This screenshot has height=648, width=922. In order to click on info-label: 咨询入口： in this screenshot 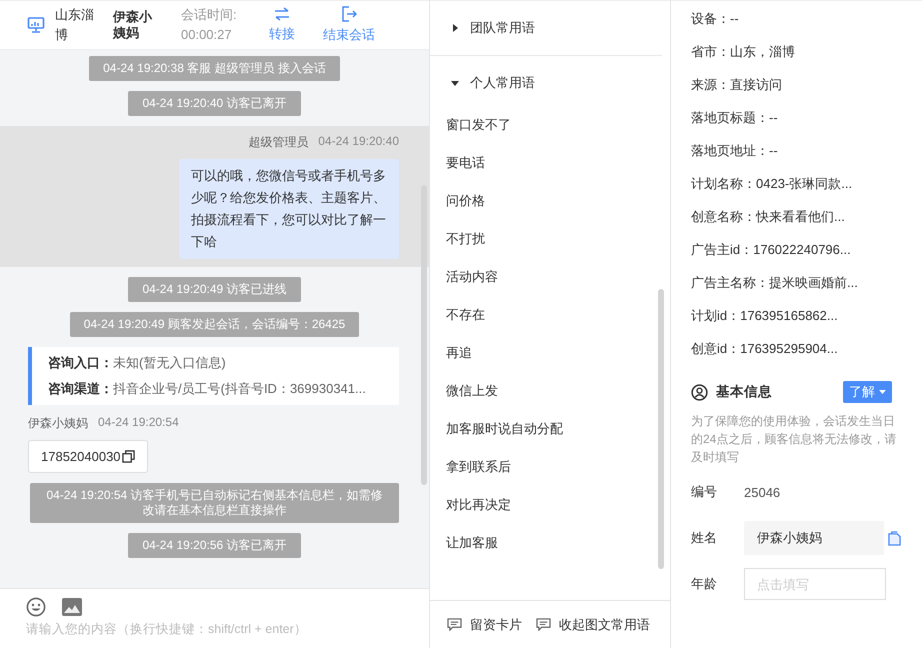, I will do `click(80, 362)`.